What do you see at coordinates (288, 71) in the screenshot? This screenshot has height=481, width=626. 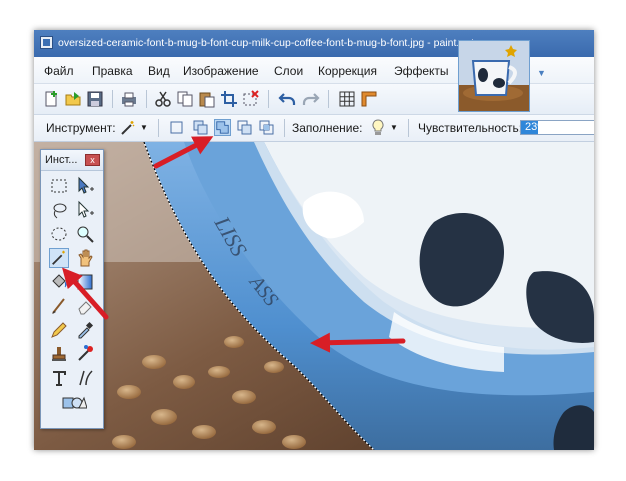 I see `menu-layers: Слои` at bounding box center [288, 71].